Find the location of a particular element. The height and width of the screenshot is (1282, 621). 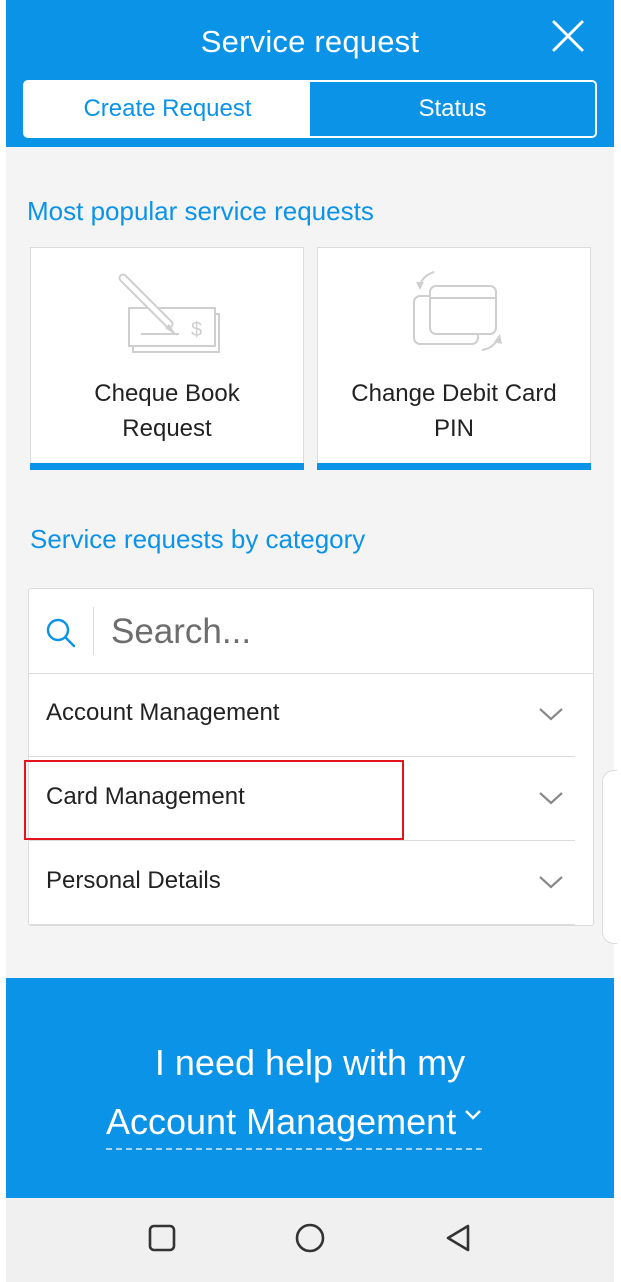

search-divider is located at coordinates (93, 631).